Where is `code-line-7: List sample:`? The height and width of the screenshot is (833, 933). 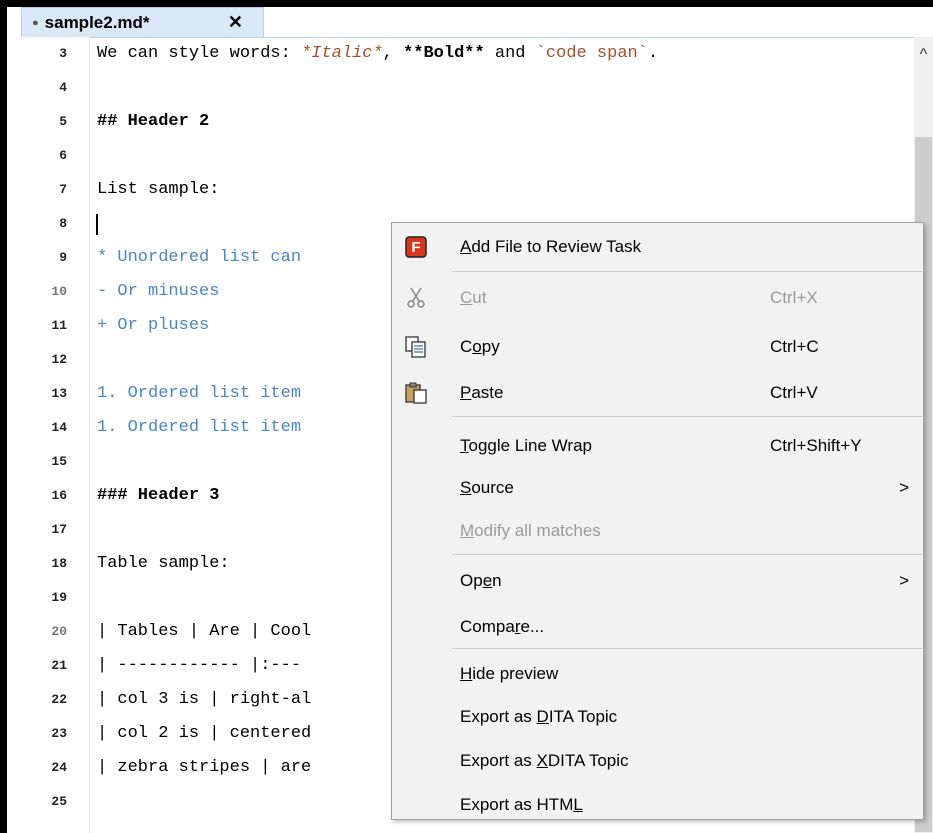 code-line-7: List sample: is located at coordinates (158, 189).